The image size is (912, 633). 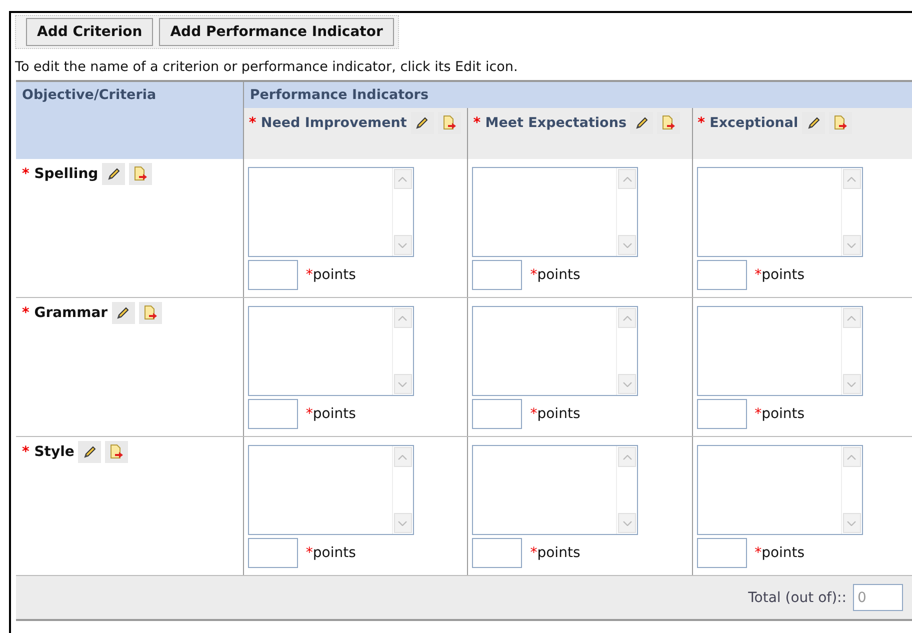 I want to click on indicator-name: * Exceptional, so click(x=748, y=123).